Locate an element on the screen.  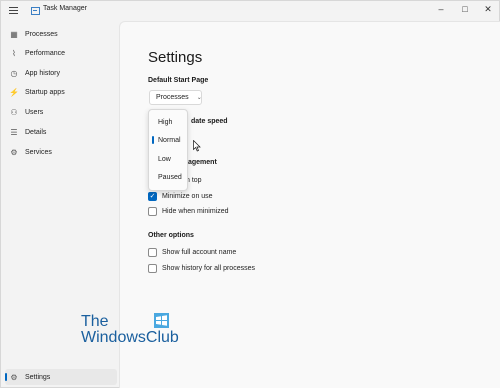
sidebar-item-label: Performance is located at coordinates (45, 53).